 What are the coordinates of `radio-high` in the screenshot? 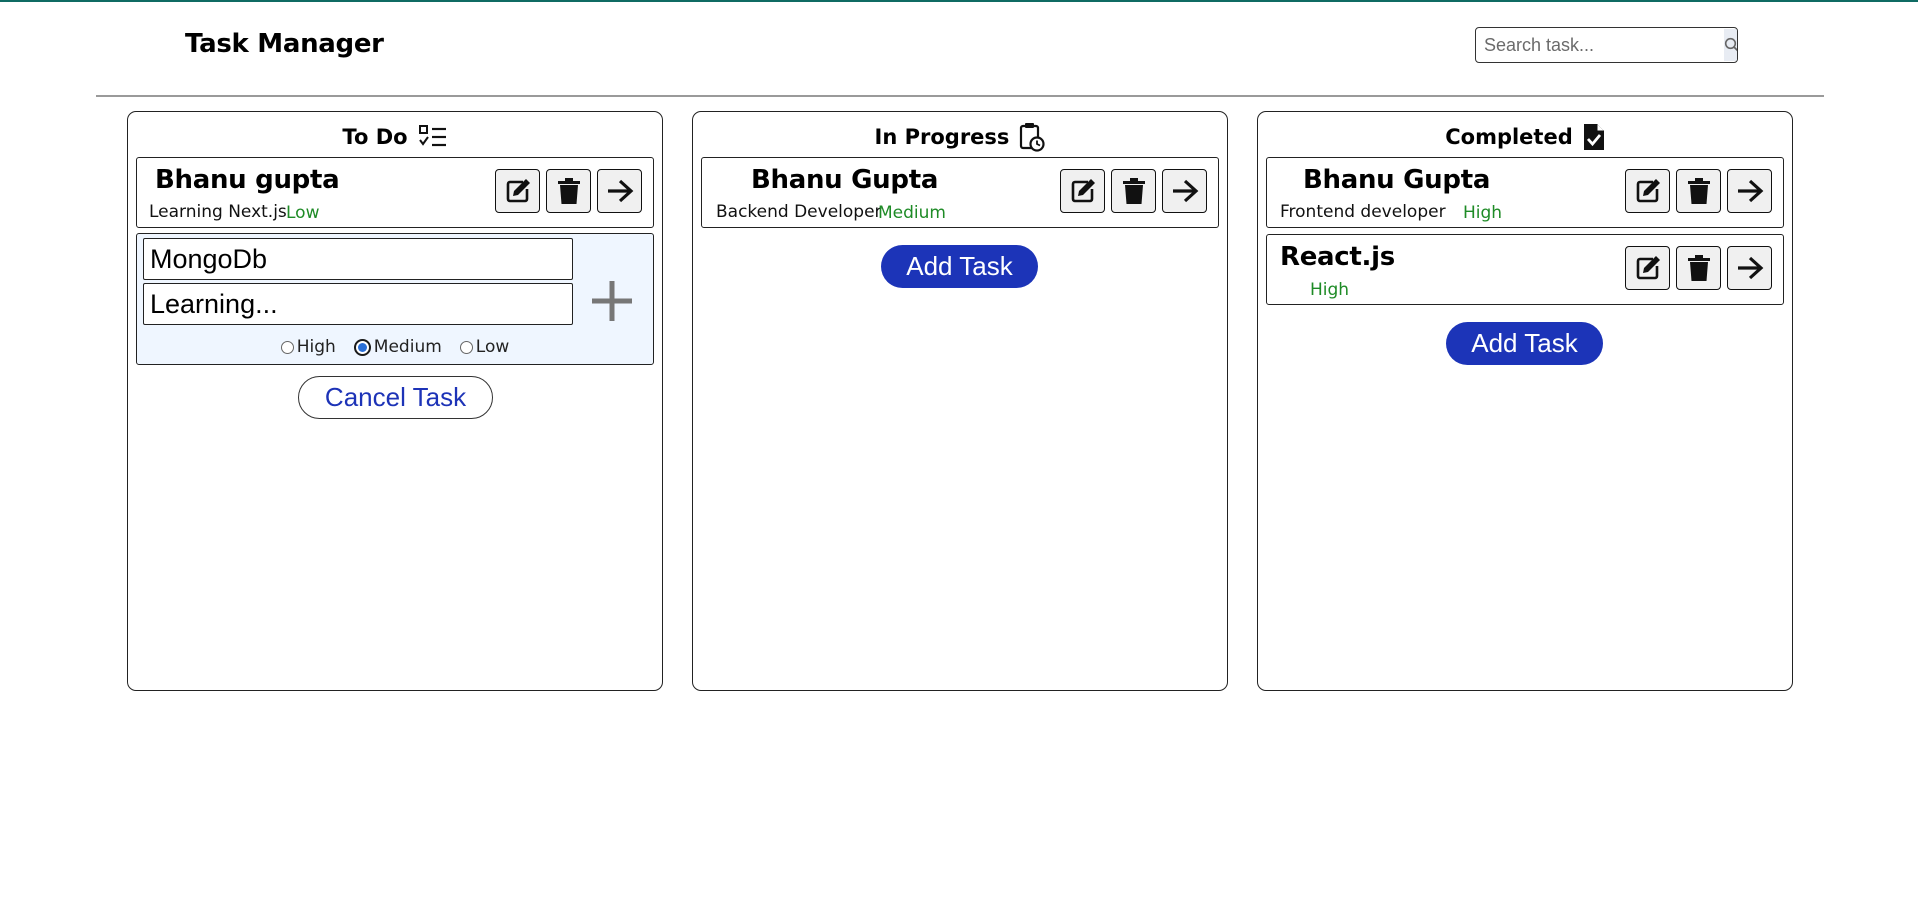 It's located at (287, 347).